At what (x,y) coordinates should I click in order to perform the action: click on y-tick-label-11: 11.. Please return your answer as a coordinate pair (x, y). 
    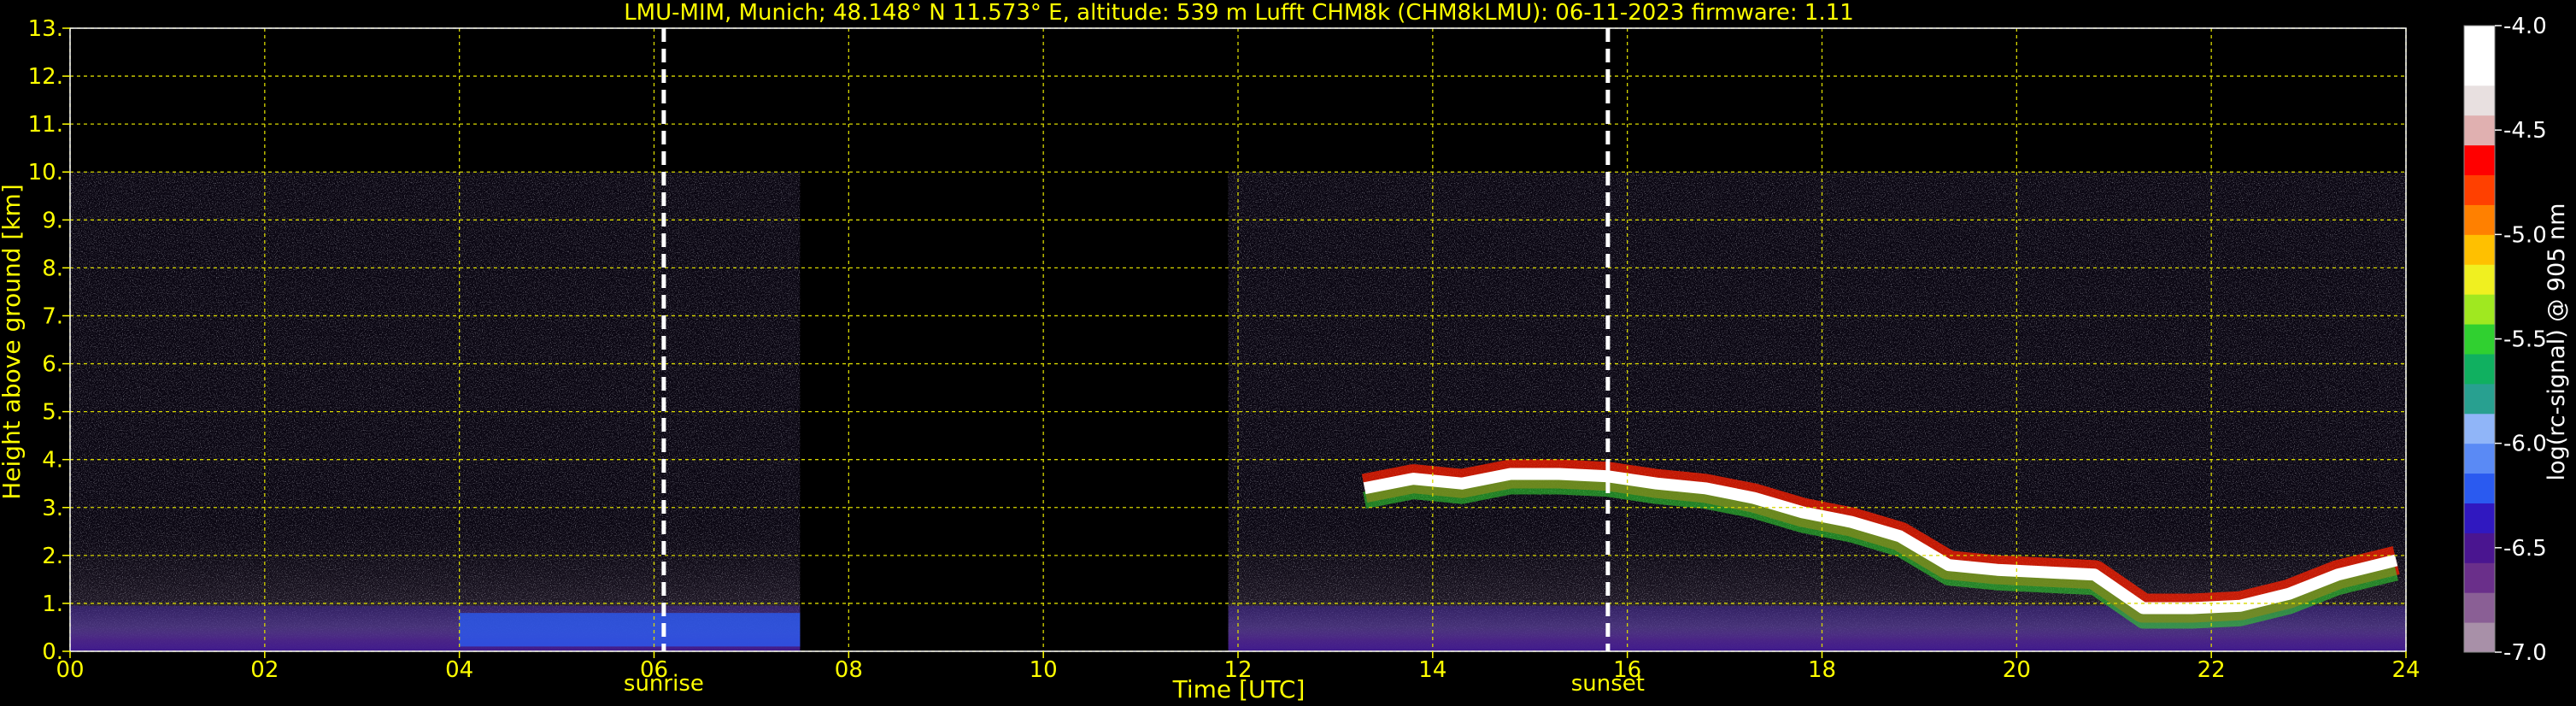
    Looking at the image, I should click on (45, 125).